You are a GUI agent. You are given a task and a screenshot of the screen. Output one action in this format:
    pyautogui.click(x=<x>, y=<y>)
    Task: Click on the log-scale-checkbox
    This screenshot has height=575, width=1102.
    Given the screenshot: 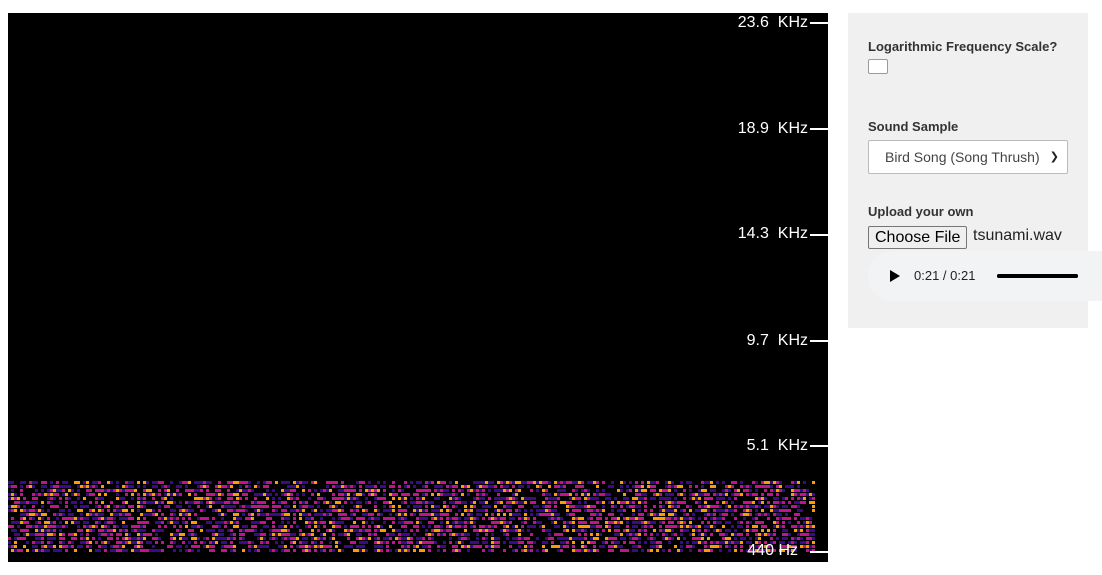 What is the action you would take?
    pyautogui.click(x=878, y=66)
    